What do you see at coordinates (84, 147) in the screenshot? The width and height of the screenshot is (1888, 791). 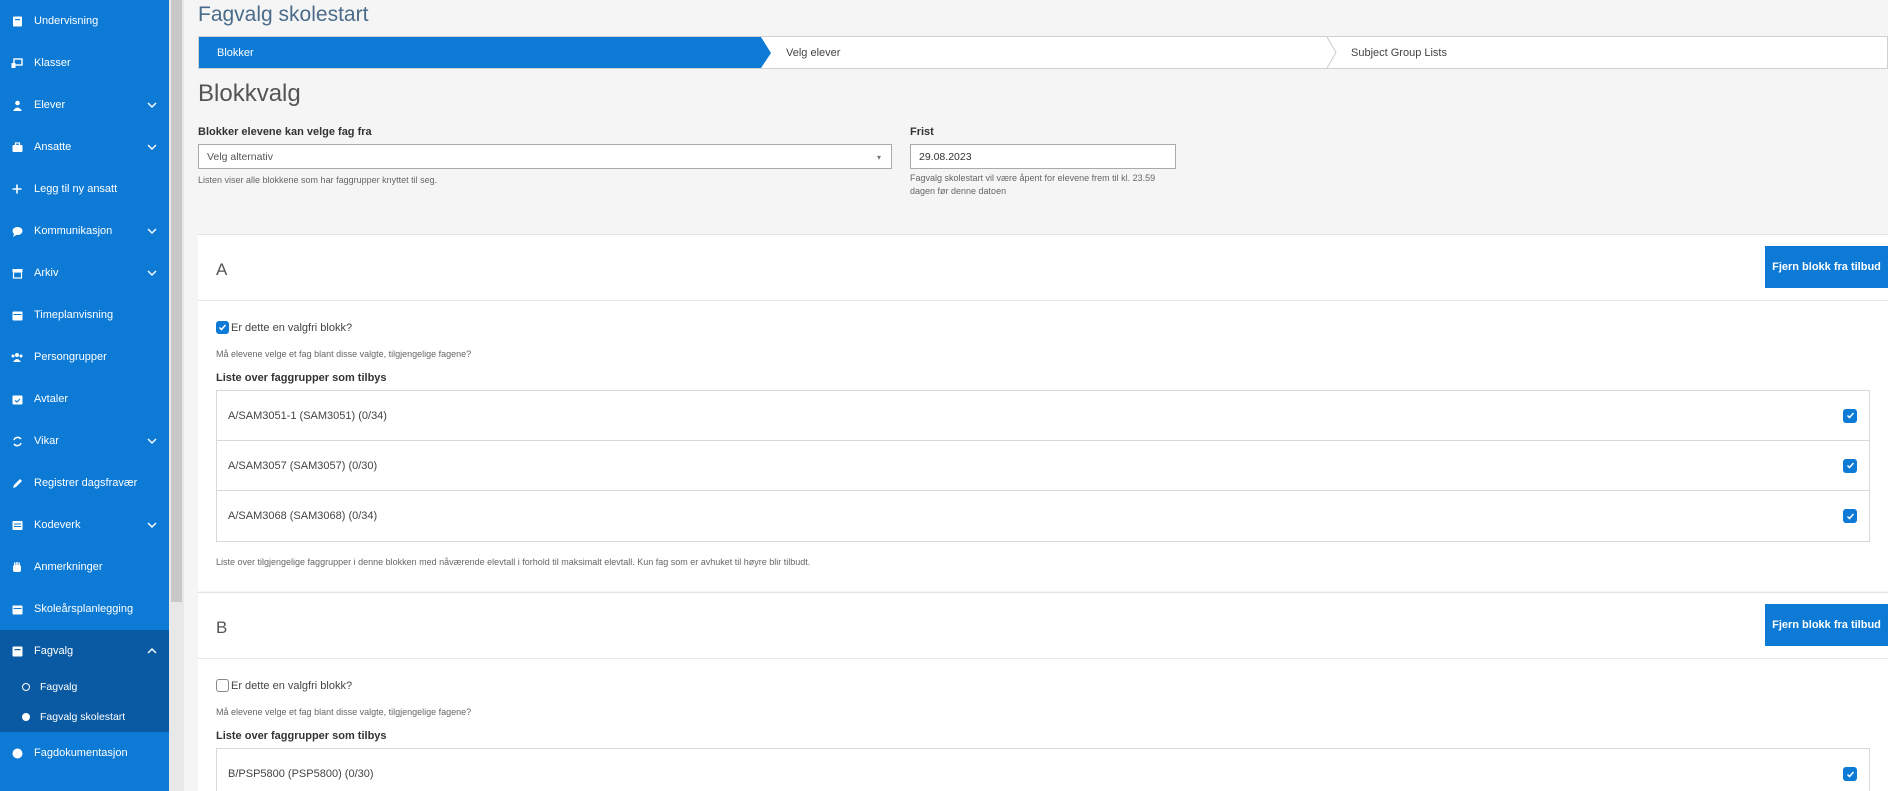 I see `sidebar-item-ansatte: Ansatte` at bounding box center [84, 147].